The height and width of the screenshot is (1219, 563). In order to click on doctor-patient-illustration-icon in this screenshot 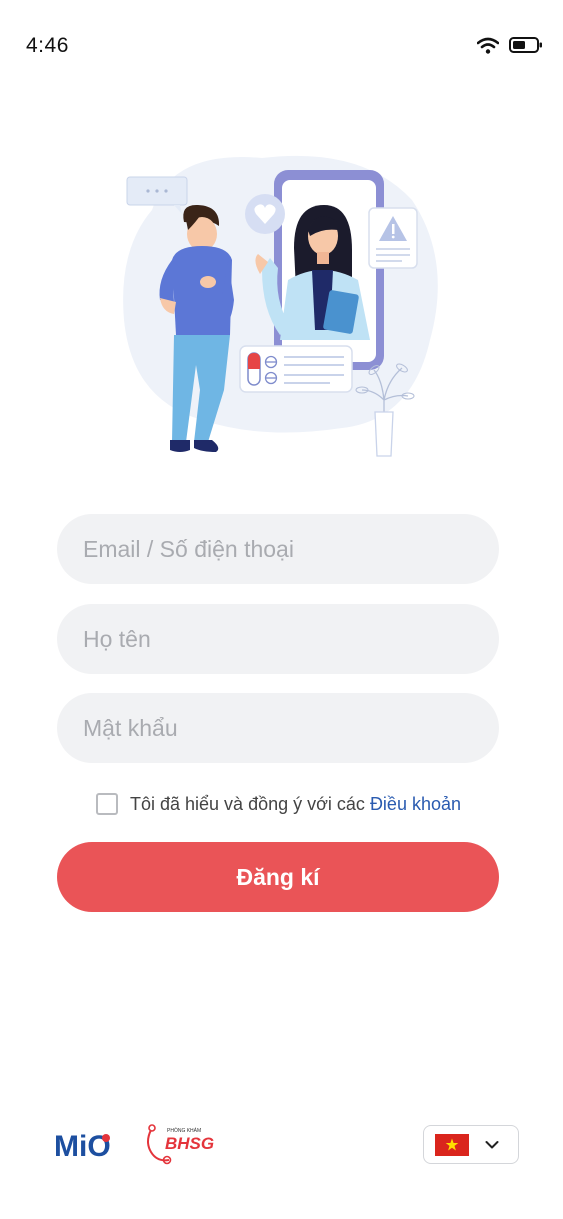, I will do `click(280, 306)`.